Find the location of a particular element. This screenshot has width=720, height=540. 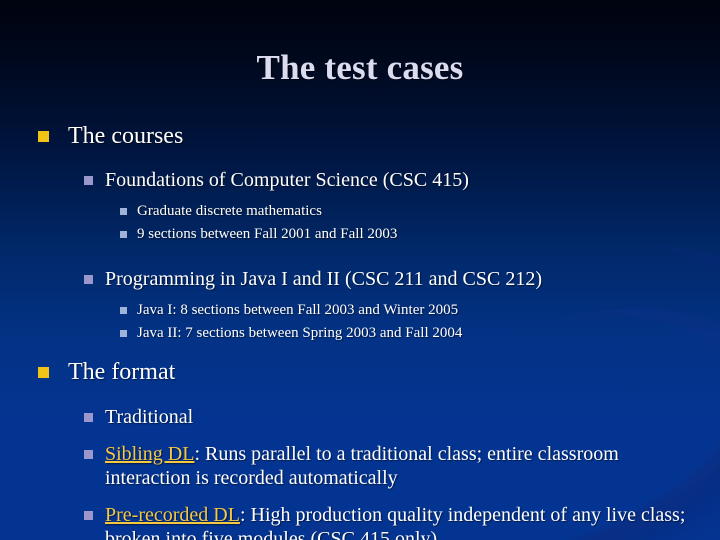

outline-level2-label: Traditional is located at coordinates (396, 417).